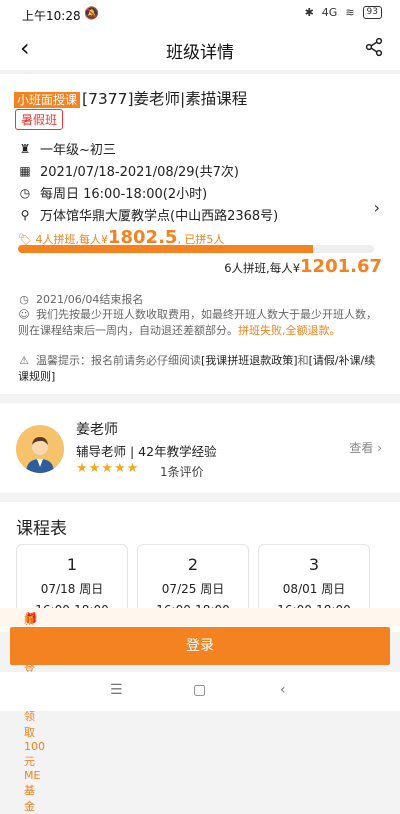 The height and width of the screenshot is (814, 400). I want to click on avatar, so click(40, 449).